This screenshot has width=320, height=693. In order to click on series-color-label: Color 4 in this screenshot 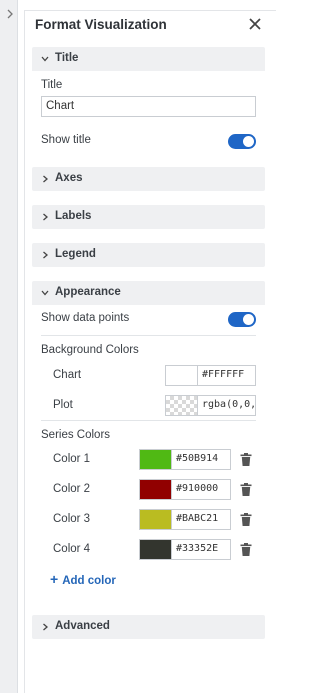, I will do `click(72, 549)`.